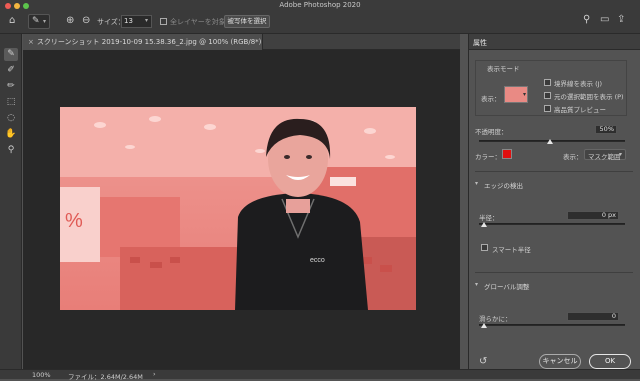 Image resolution: width=640 pixels, height=381 pixels. What do you see at coordinates (154, 374) in the screenshot?
I see `status-menu-icon: ›` at bounding box center [154, 374].